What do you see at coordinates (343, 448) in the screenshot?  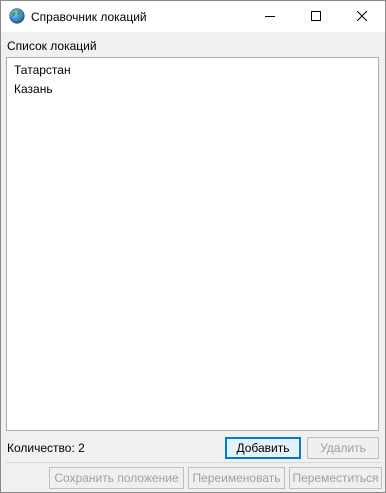 I see `delete-button: Удалить` at bounding box center [343, 448].